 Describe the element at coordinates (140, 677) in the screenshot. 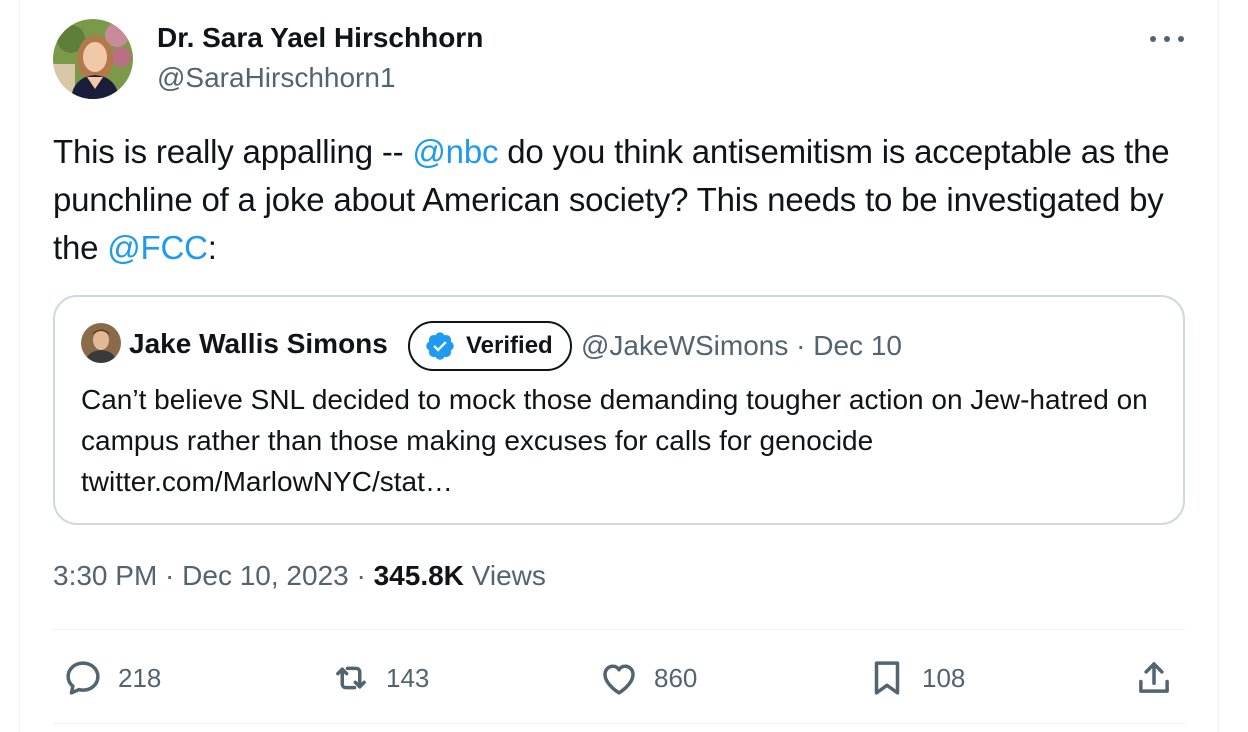

I see `reply-count: 218` at that location.